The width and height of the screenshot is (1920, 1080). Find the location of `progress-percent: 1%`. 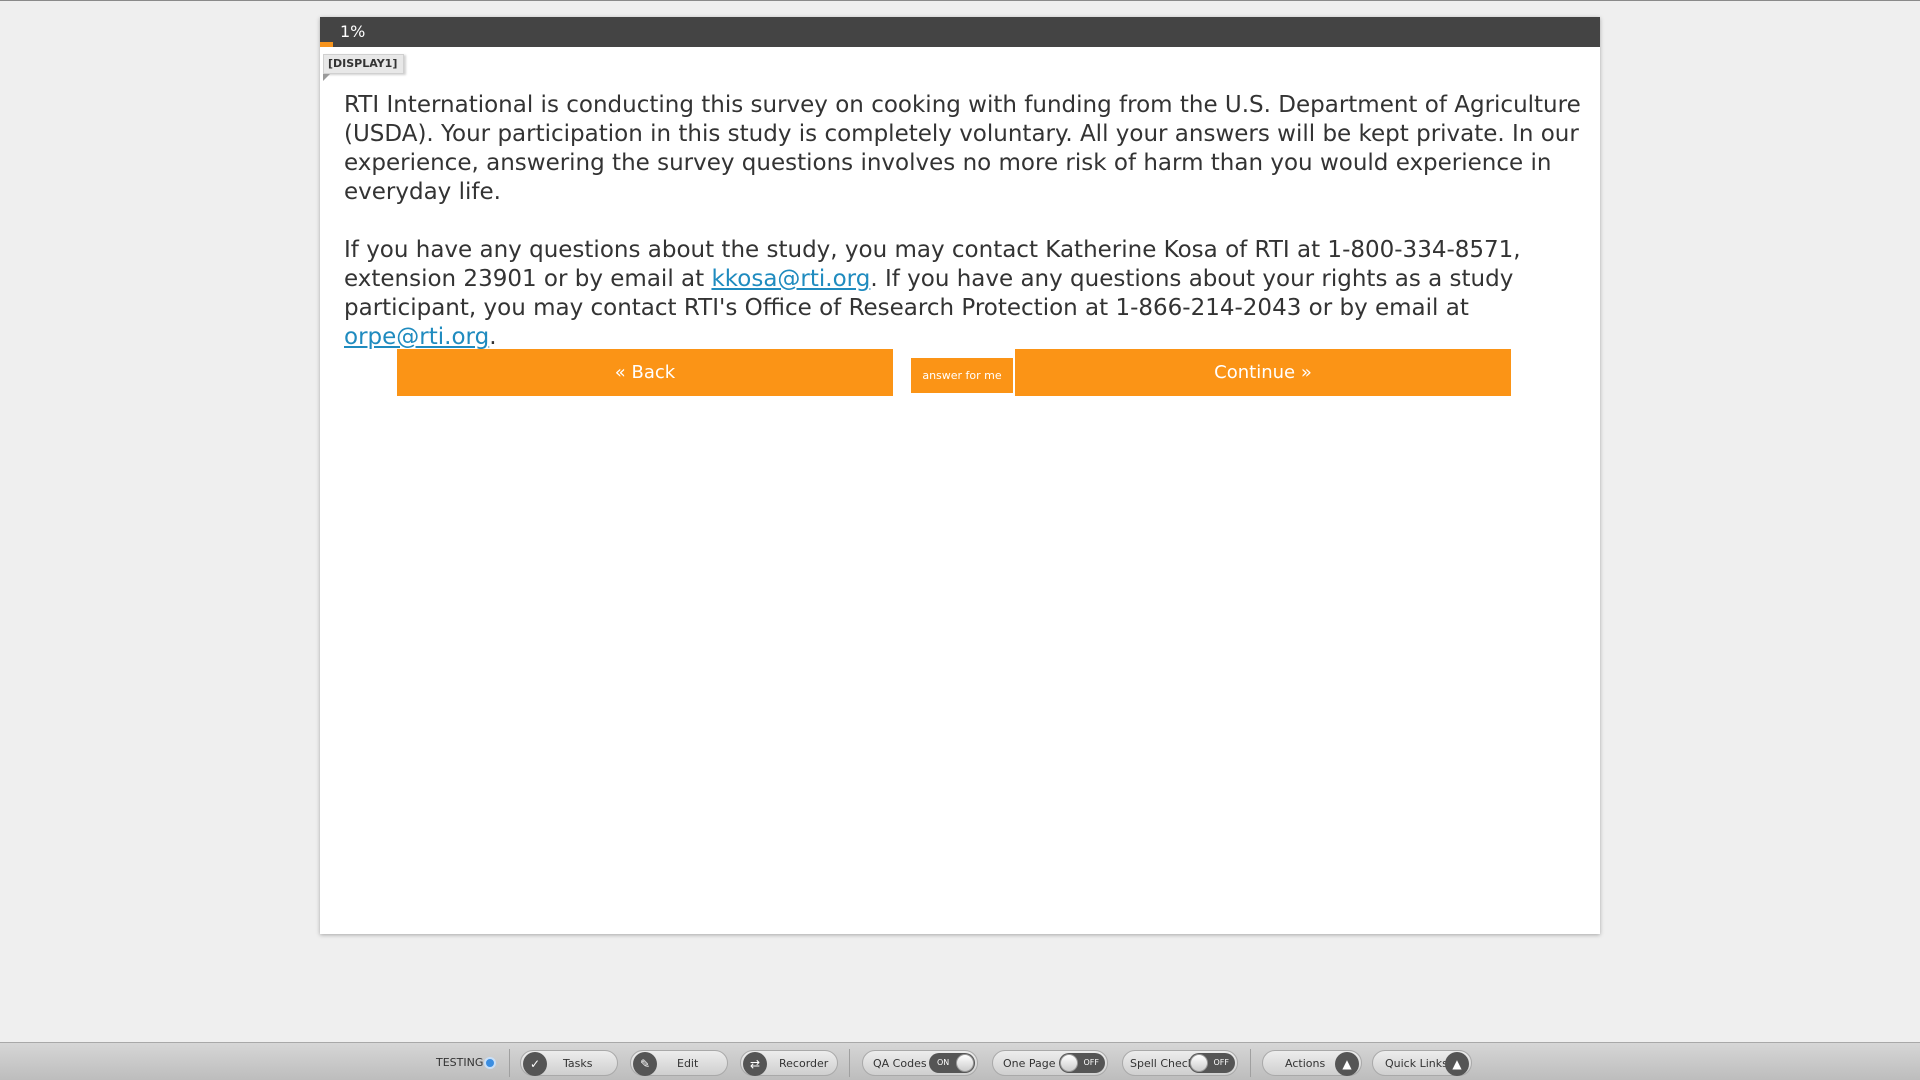

progress-percent: 1% is located at coordinates (353, 31).